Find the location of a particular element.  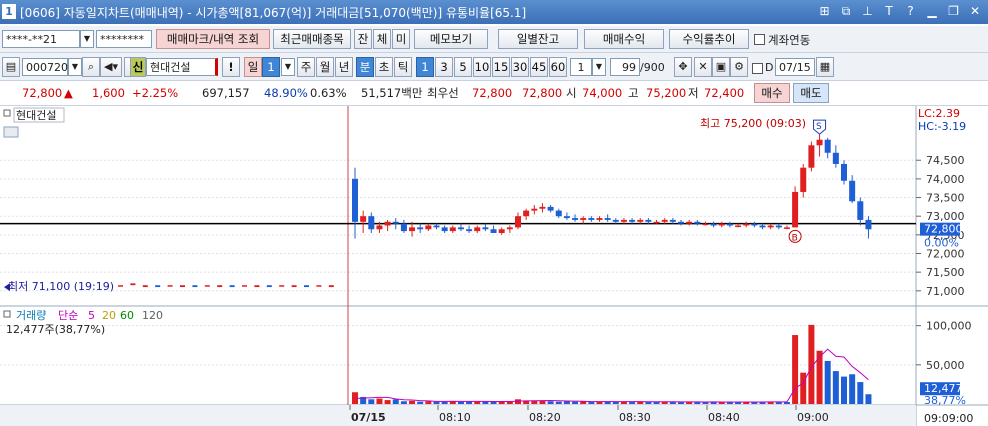

period-daily-button: 일 is located at coordinates (253, 67).